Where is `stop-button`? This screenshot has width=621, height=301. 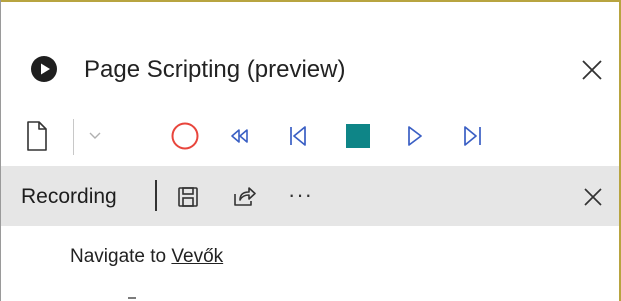 stop-button is located at coordinates (358, 136).